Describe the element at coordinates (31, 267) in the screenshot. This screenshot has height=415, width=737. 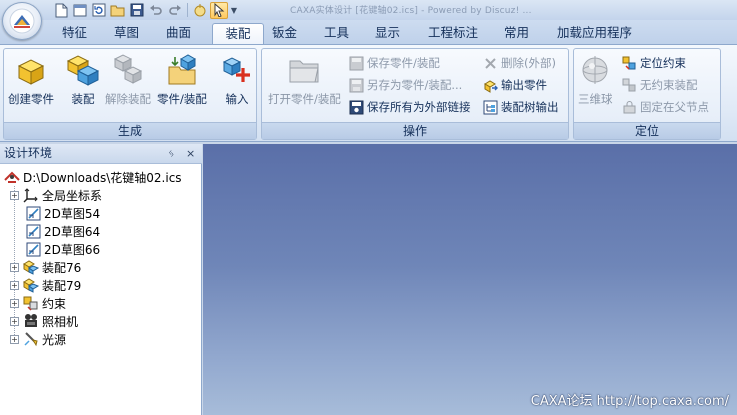
I see `assembly-node-icon` at that location.